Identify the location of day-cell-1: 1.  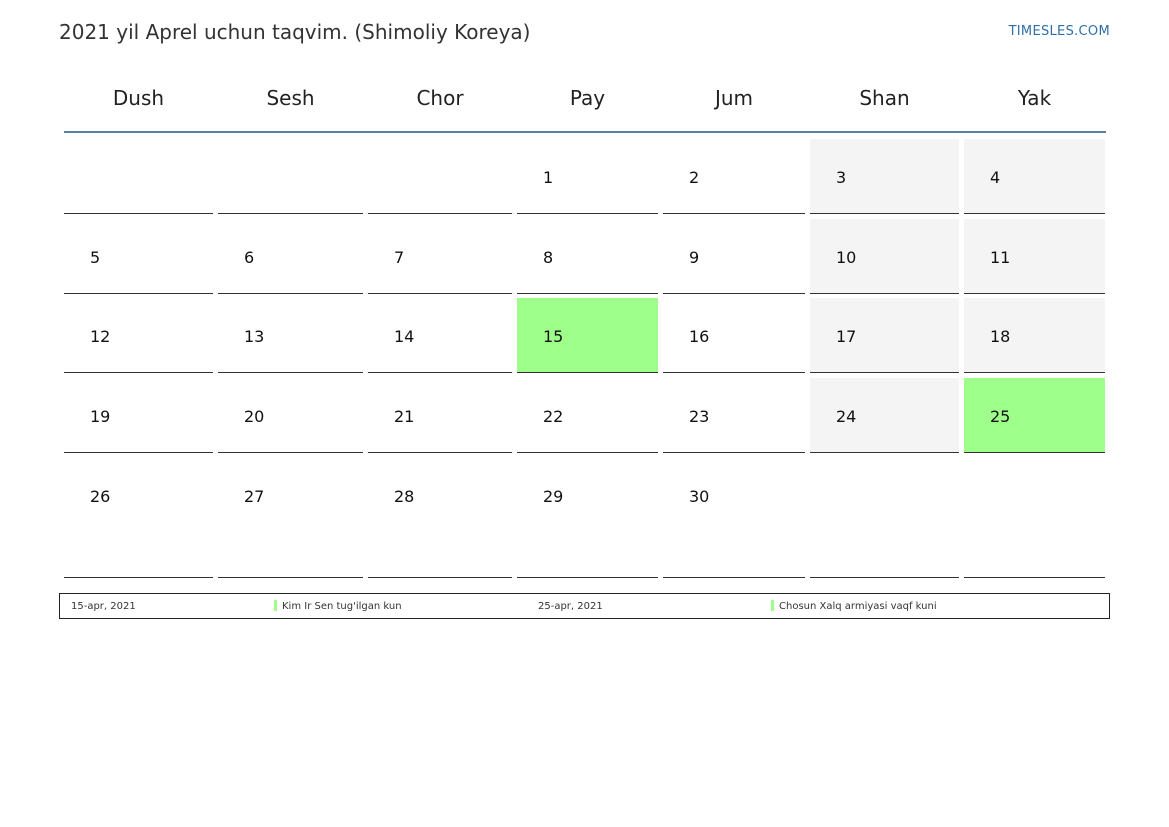
(587, 176).